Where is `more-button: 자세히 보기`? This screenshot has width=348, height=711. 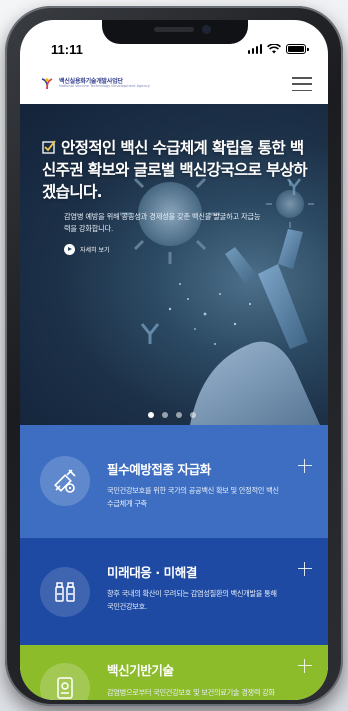 more-button: 자세히 보기 is located at coordinates (87, 249).